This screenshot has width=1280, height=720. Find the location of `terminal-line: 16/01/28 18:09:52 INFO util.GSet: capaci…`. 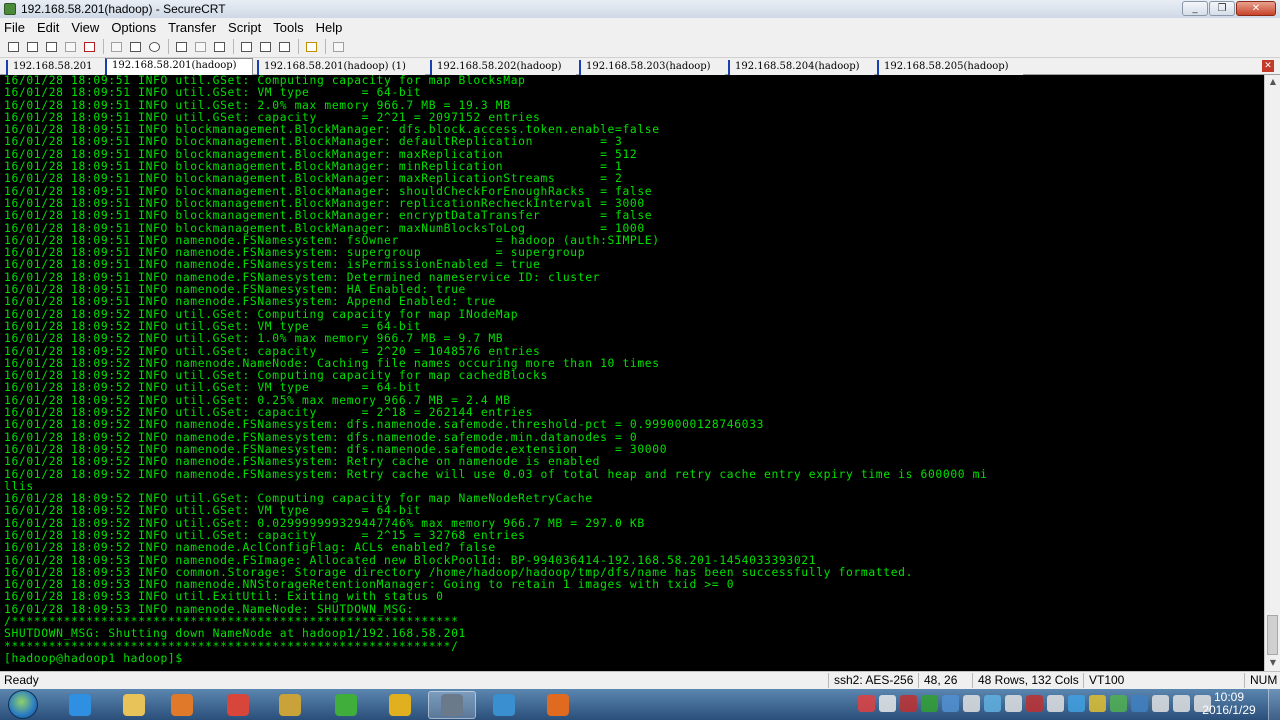

terminal-line: 16/01/28 18:09:52 INFO util.GSet: capaci… is located at coordinates (272, 351).